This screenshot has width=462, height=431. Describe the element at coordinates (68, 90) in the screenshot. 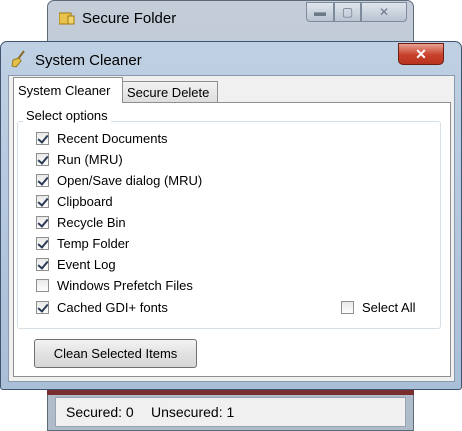

I see `tab-system-cleaner: System Cleaner` at that location.